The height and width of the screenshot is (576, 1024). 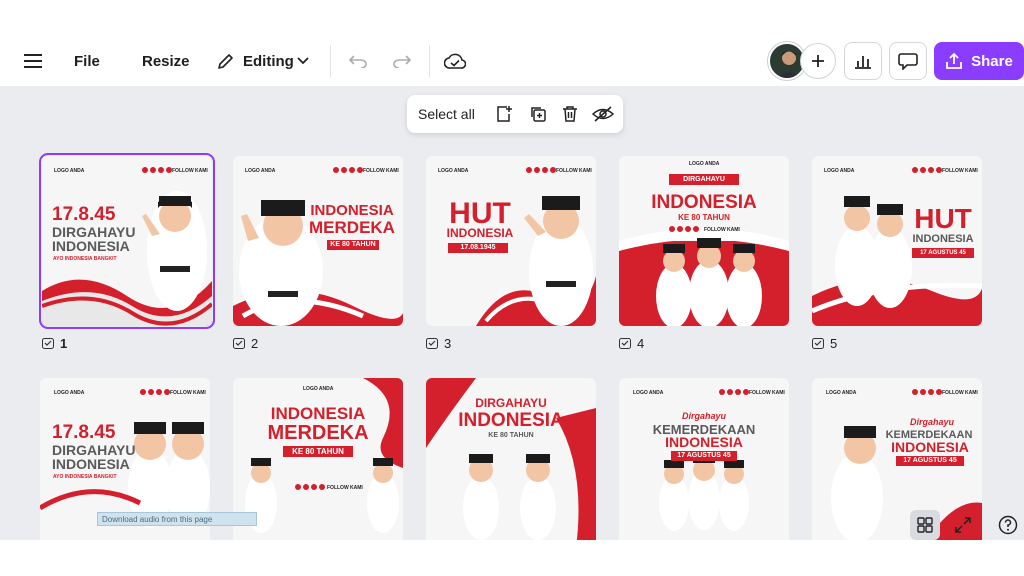 I want to click on fullscreen-icon, so click(x=963, y=525).